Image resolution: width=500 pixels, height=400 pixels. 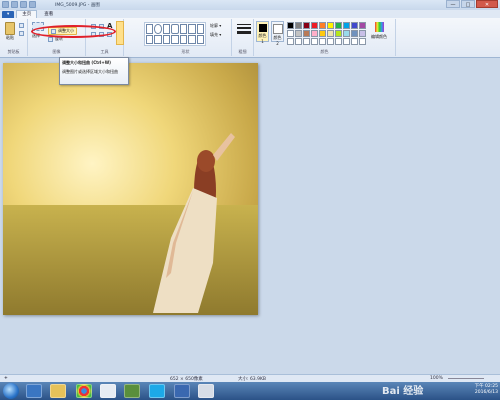 I want to click on minimize-button: —, so click(x=453, y=4).